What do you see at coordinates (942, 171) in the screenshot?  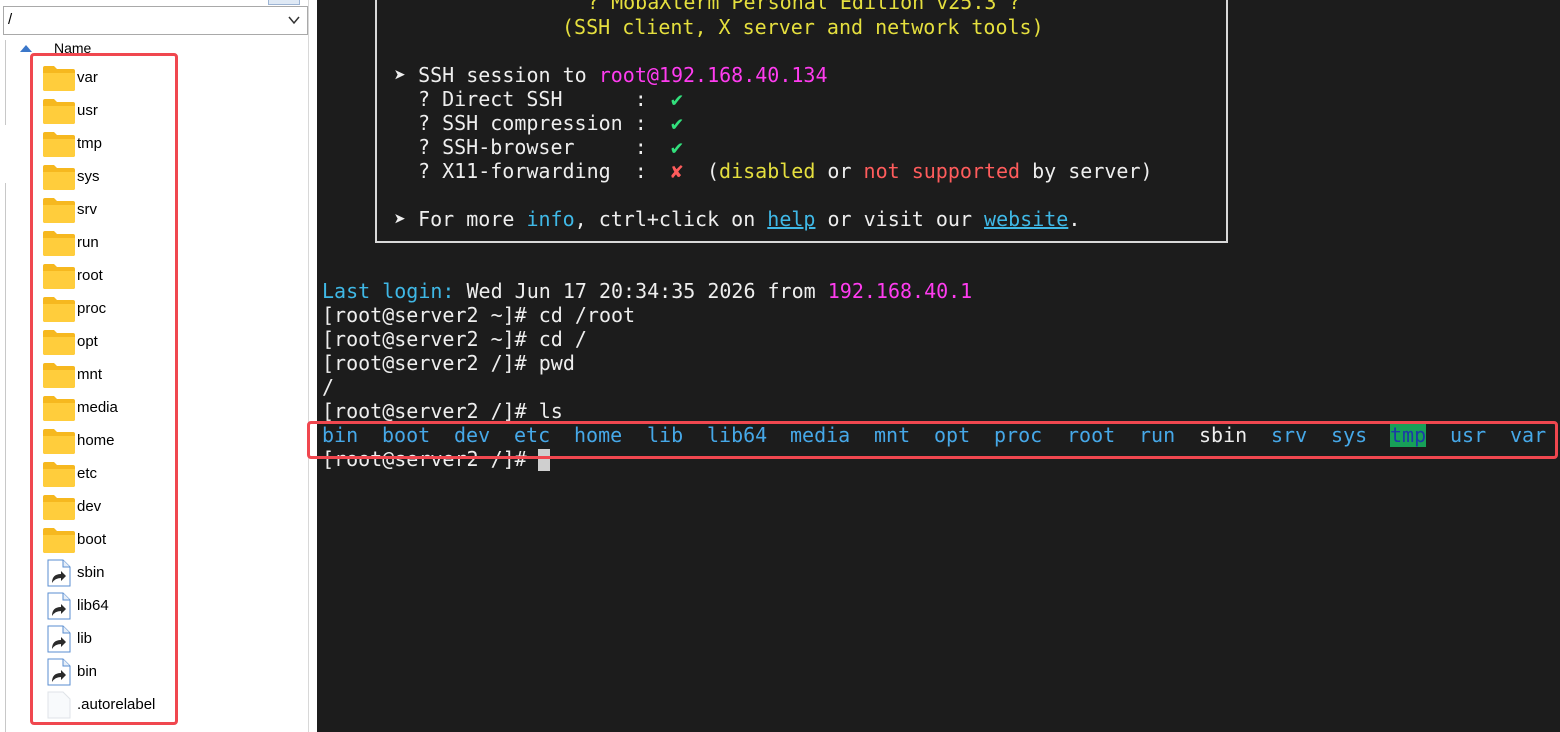 I see `x11-not-supported: not supported` at bounding box center [942, 171].